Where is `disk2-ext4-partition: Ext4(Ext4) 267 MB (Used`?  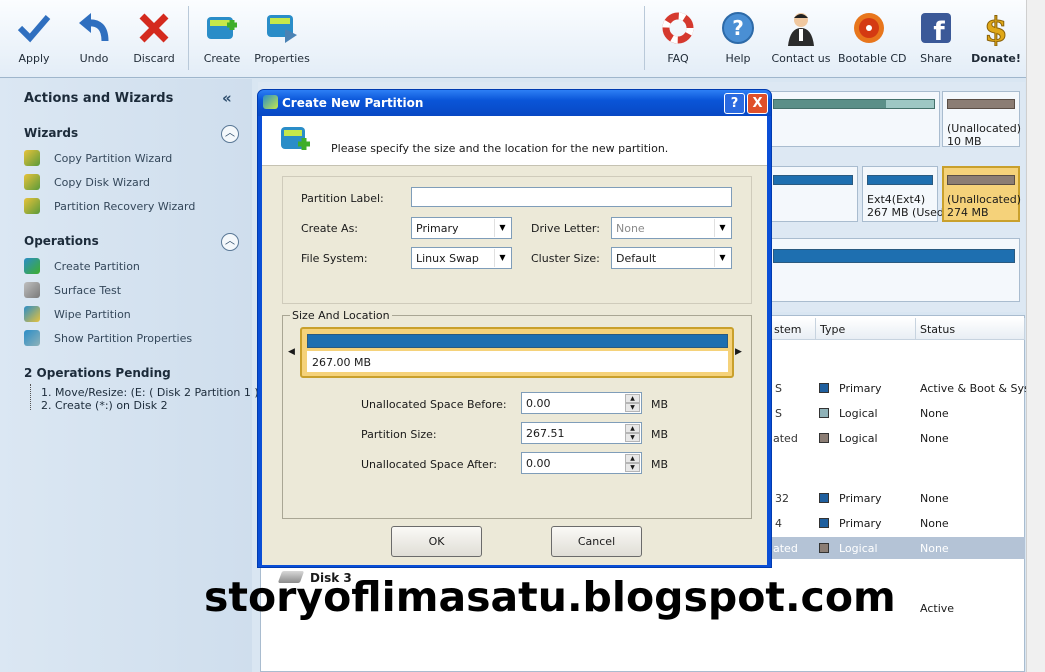
disk2-ext4-partition: Ext4(Ext4) 267 MB (Used is located at coordinates (903, 194).